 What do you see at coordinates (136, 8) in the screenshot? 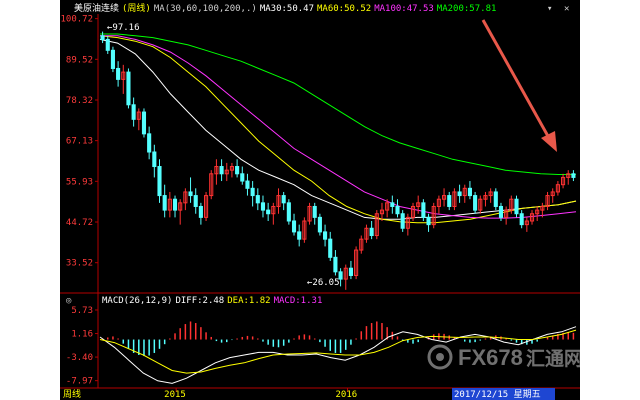
I see `legend-1: (周线)` at bounding box center [136, 8].